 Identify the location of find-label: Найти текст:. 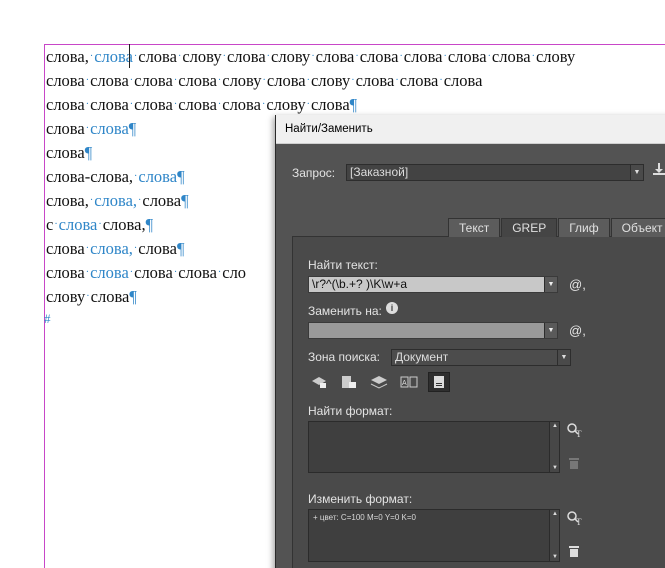
(343, 265).